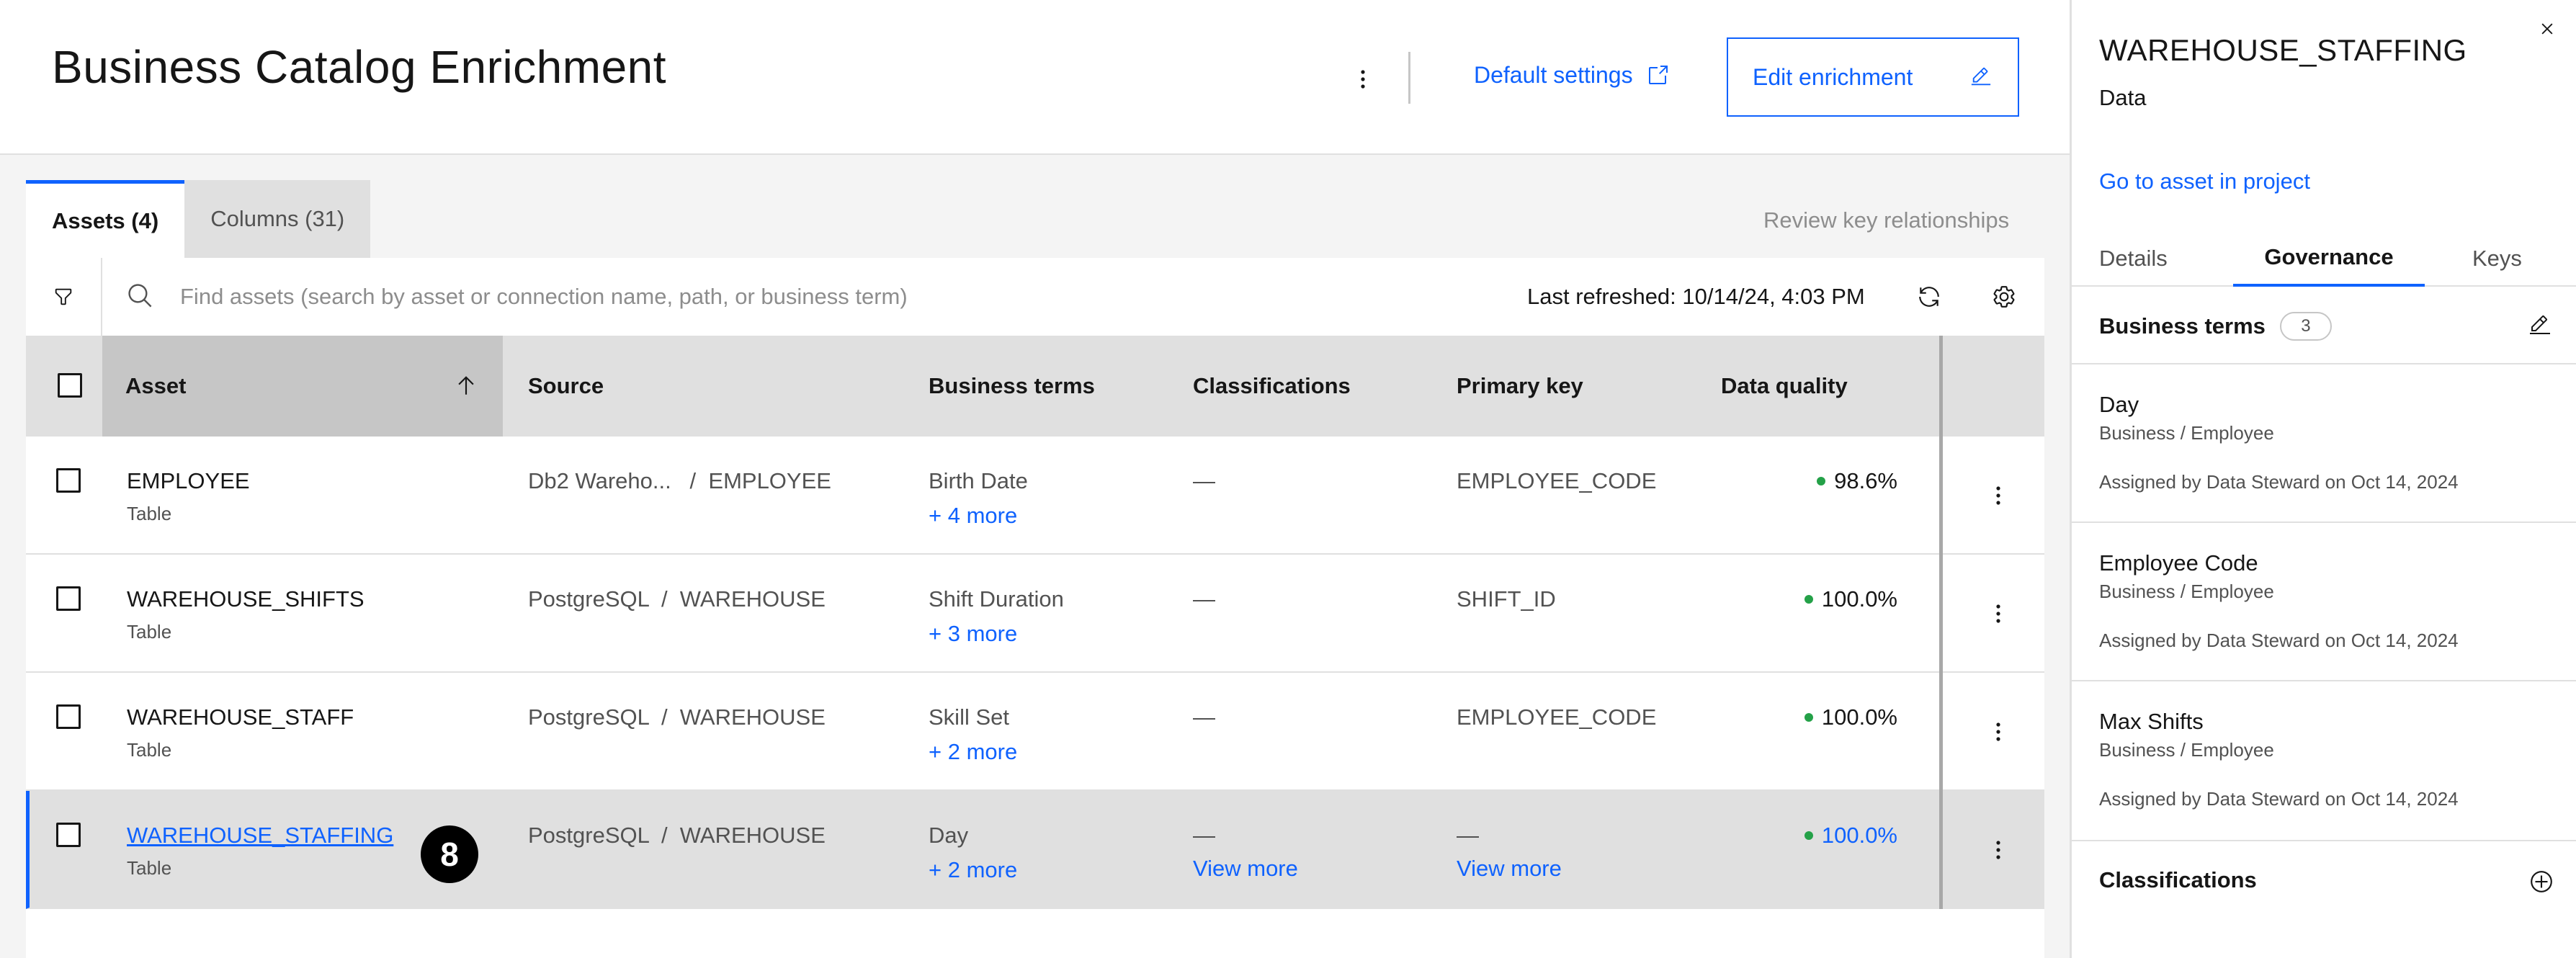 This screenshot has height=958, width=2576. What do you see at coordinates (156, 385) in the screenshot?
I see `column-header-asset-label: Asset` at bounding box center [156, 385].